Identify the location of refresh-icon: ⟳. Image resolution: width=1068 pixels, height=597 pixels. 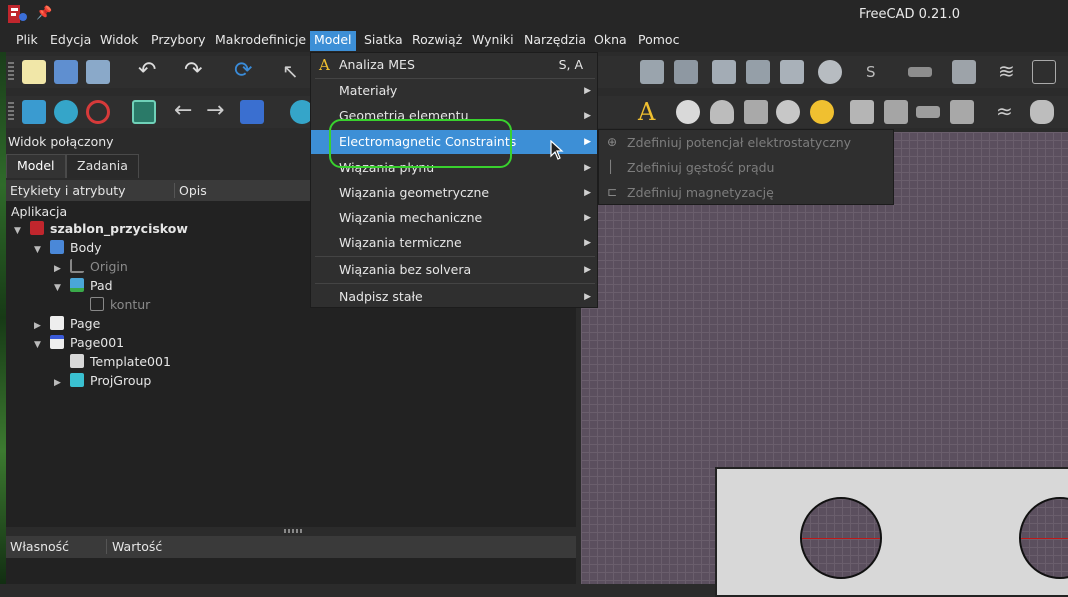
(246, 72).